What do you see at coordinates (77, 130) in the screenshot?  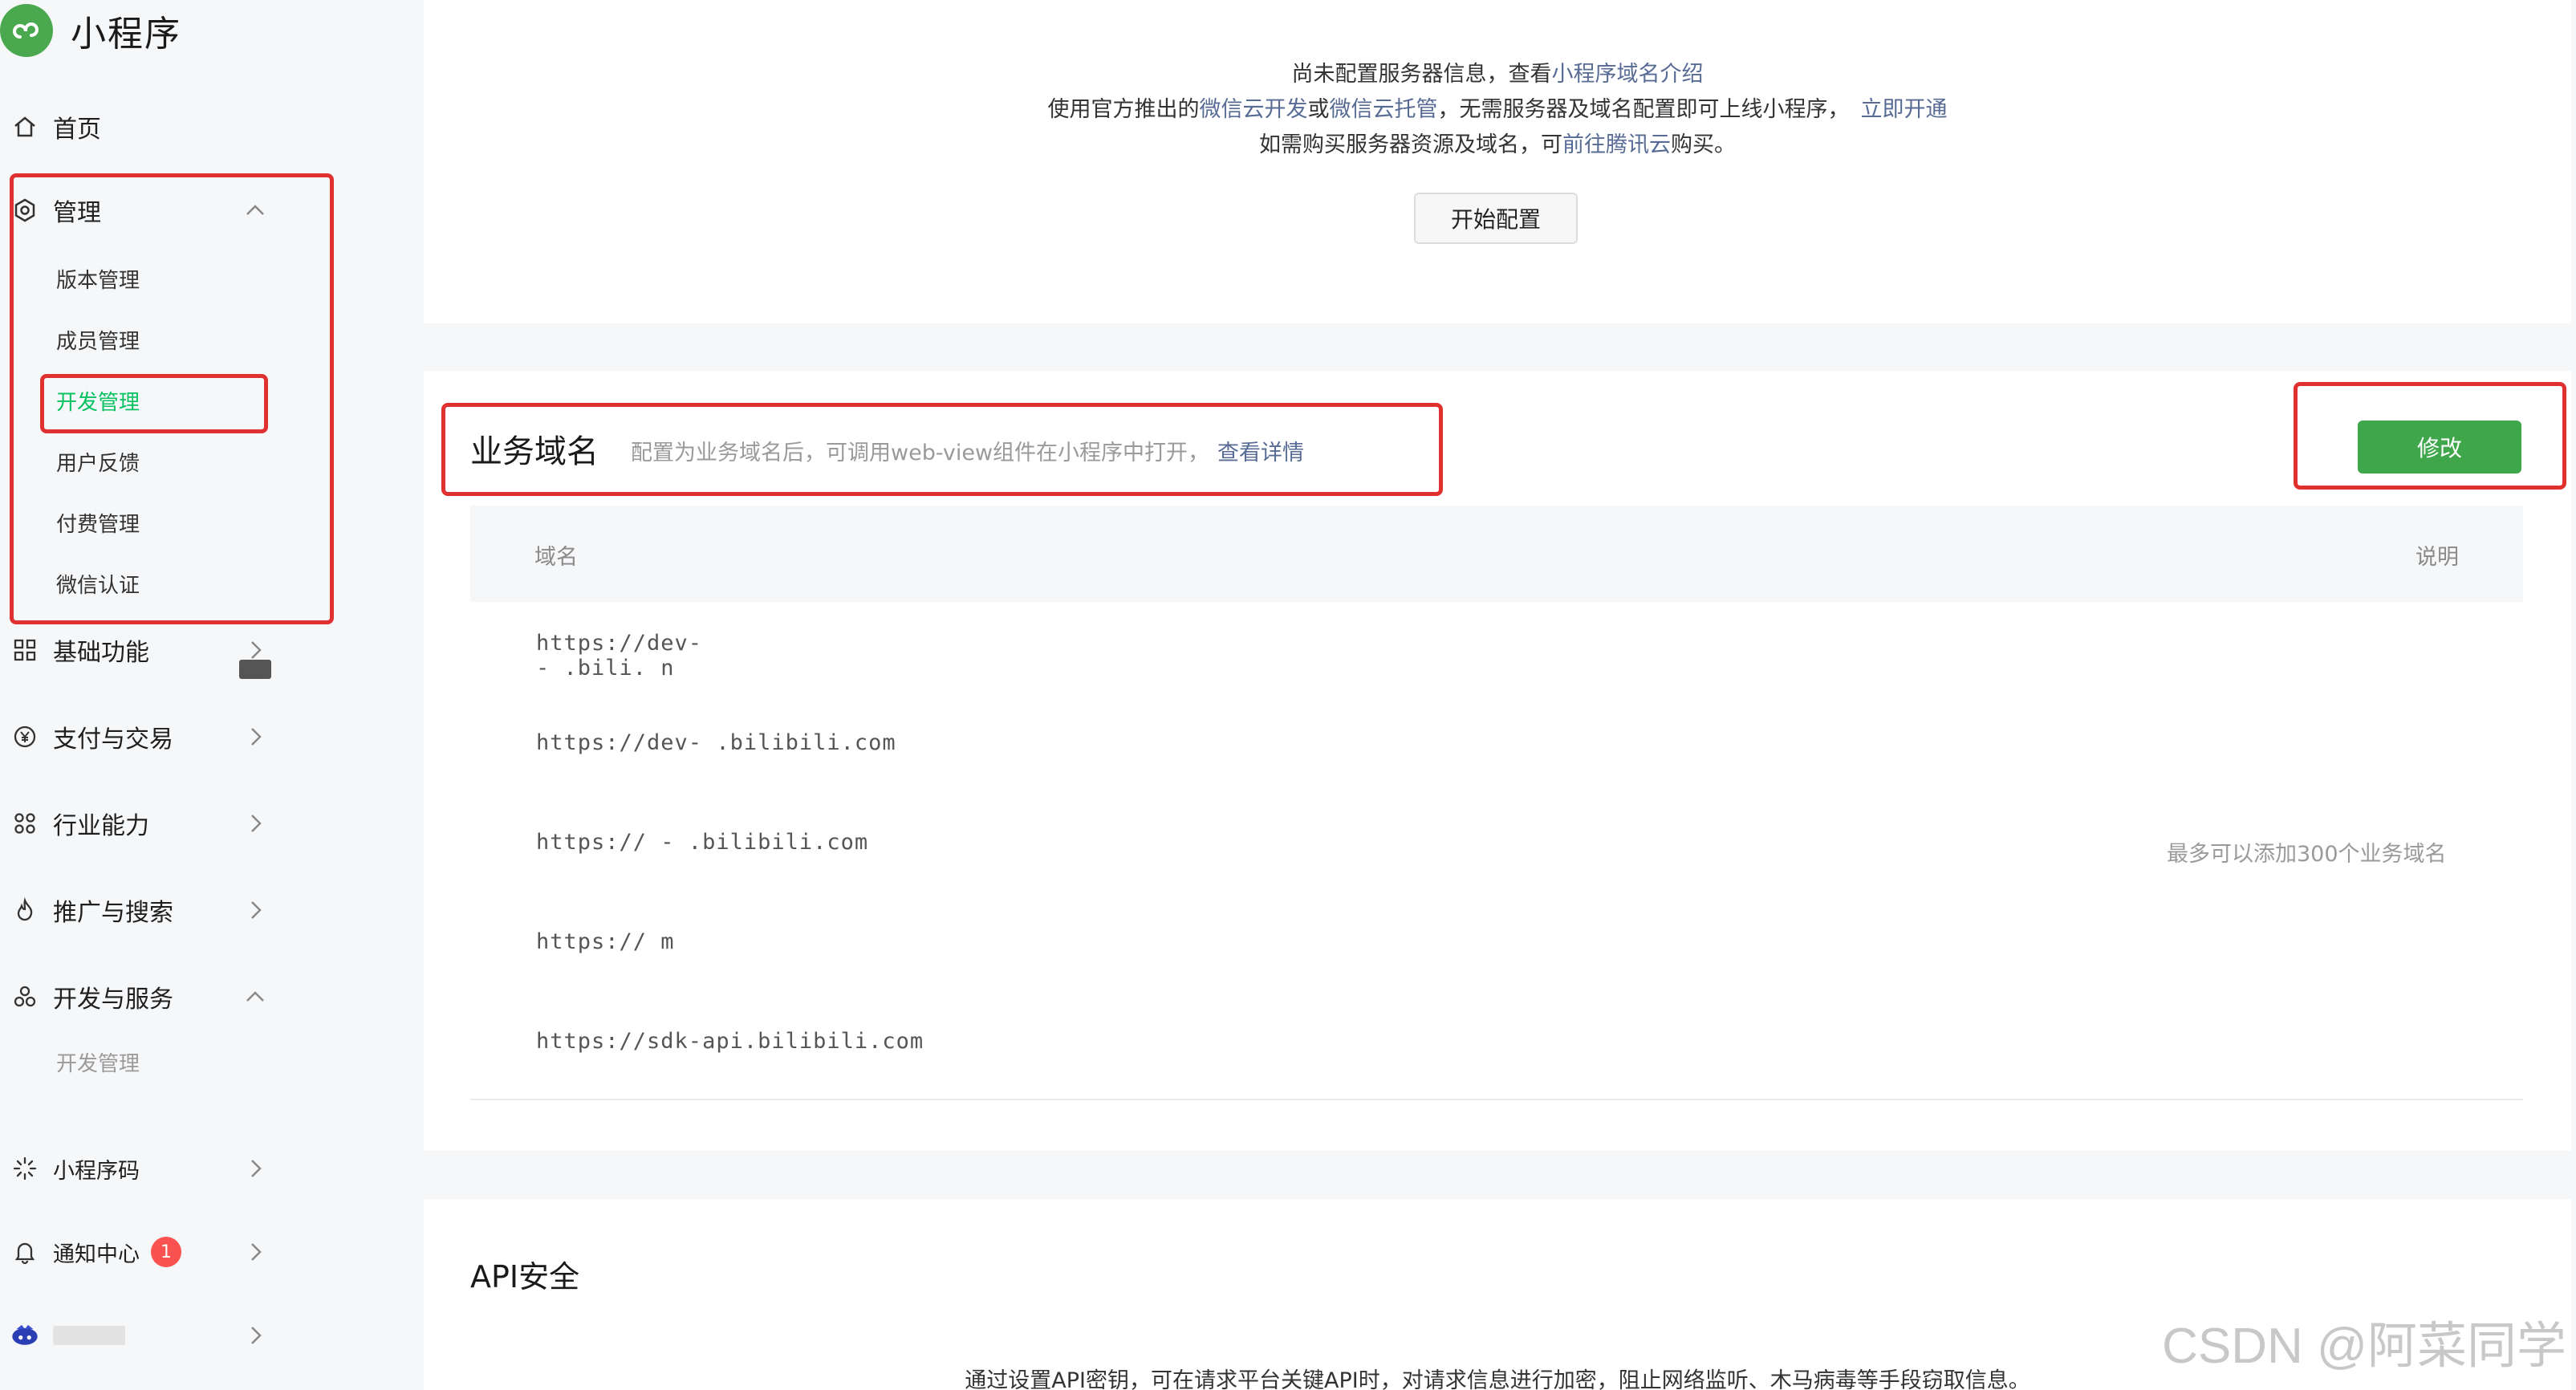 I see `nav-home-label: 首页` at bounding box center [77, 130].